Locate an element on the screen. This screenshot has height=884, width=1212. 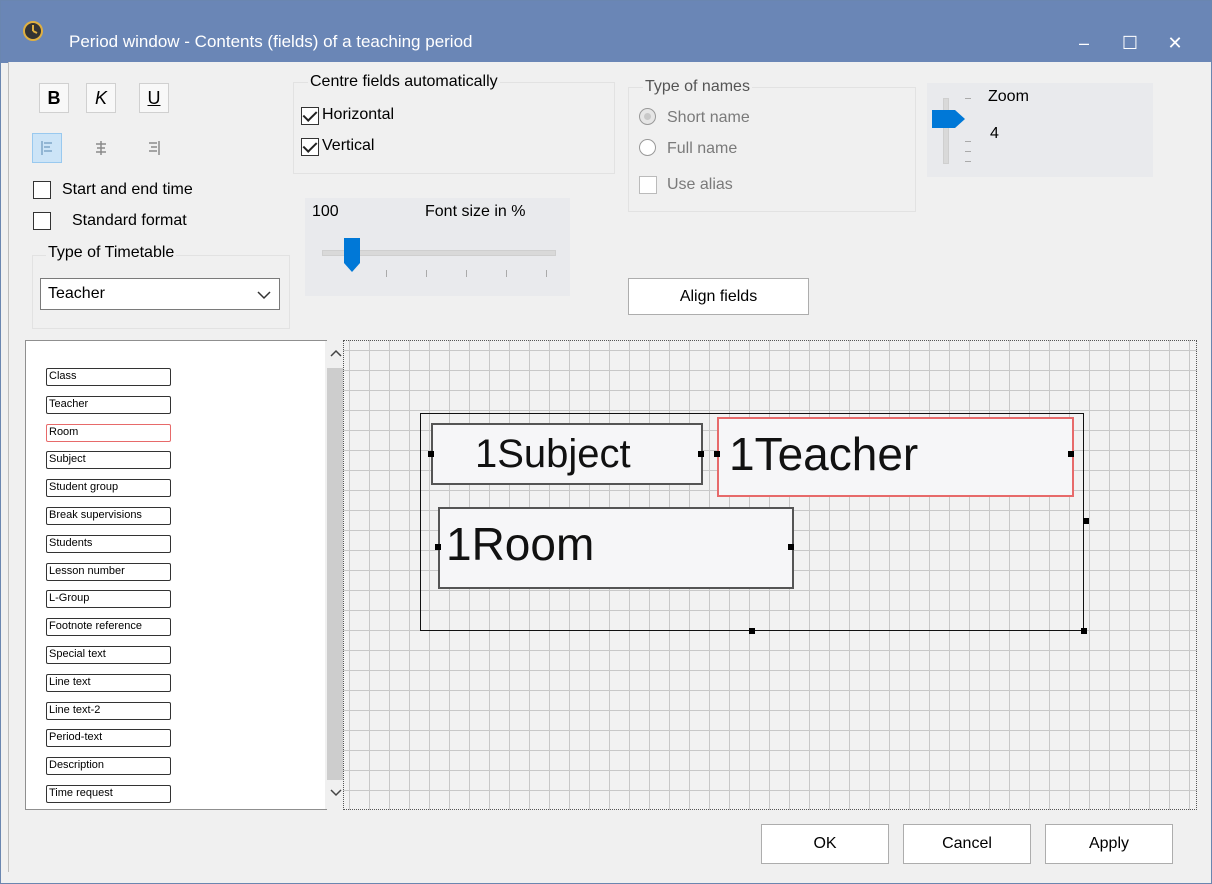
scroll-up-icon is located at coordinates (336, 353).